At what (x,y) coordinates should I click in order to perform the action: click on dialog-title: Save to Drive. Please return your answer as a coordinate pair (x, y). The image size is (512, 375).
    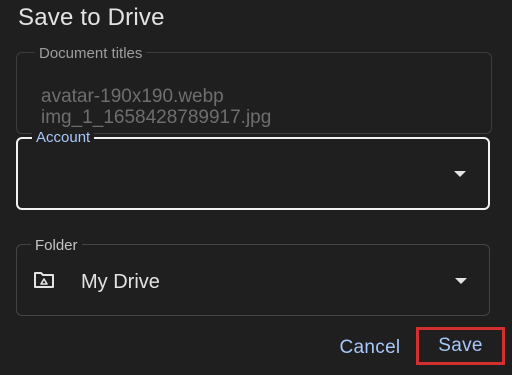
    Looking at the image, I should click on (91, 17).